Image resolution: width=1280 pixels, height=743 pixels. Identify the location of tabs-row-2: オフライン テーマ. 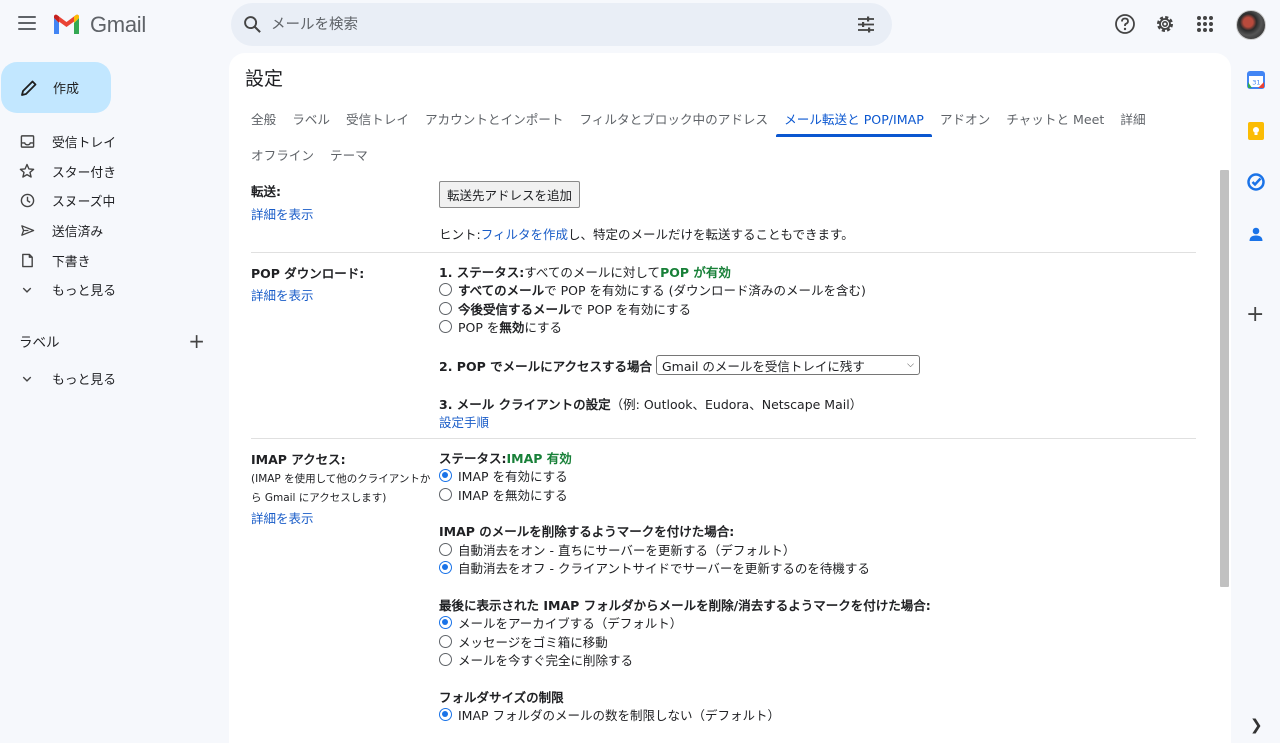
(309, 154).